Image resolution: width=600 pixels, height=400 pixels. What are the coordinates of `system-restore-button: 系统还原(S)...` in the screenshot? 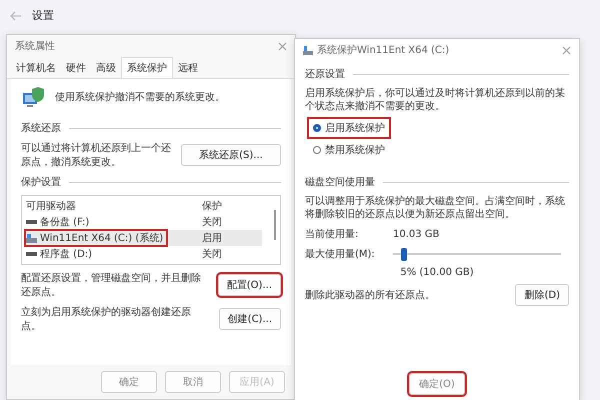 It's located at (231, 155).